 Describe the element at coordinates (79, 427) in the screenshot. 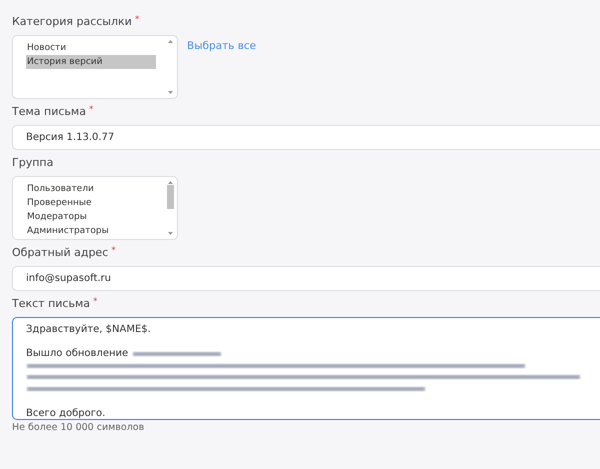

I see `hint-text: Не более 10 000 символов` at that location.